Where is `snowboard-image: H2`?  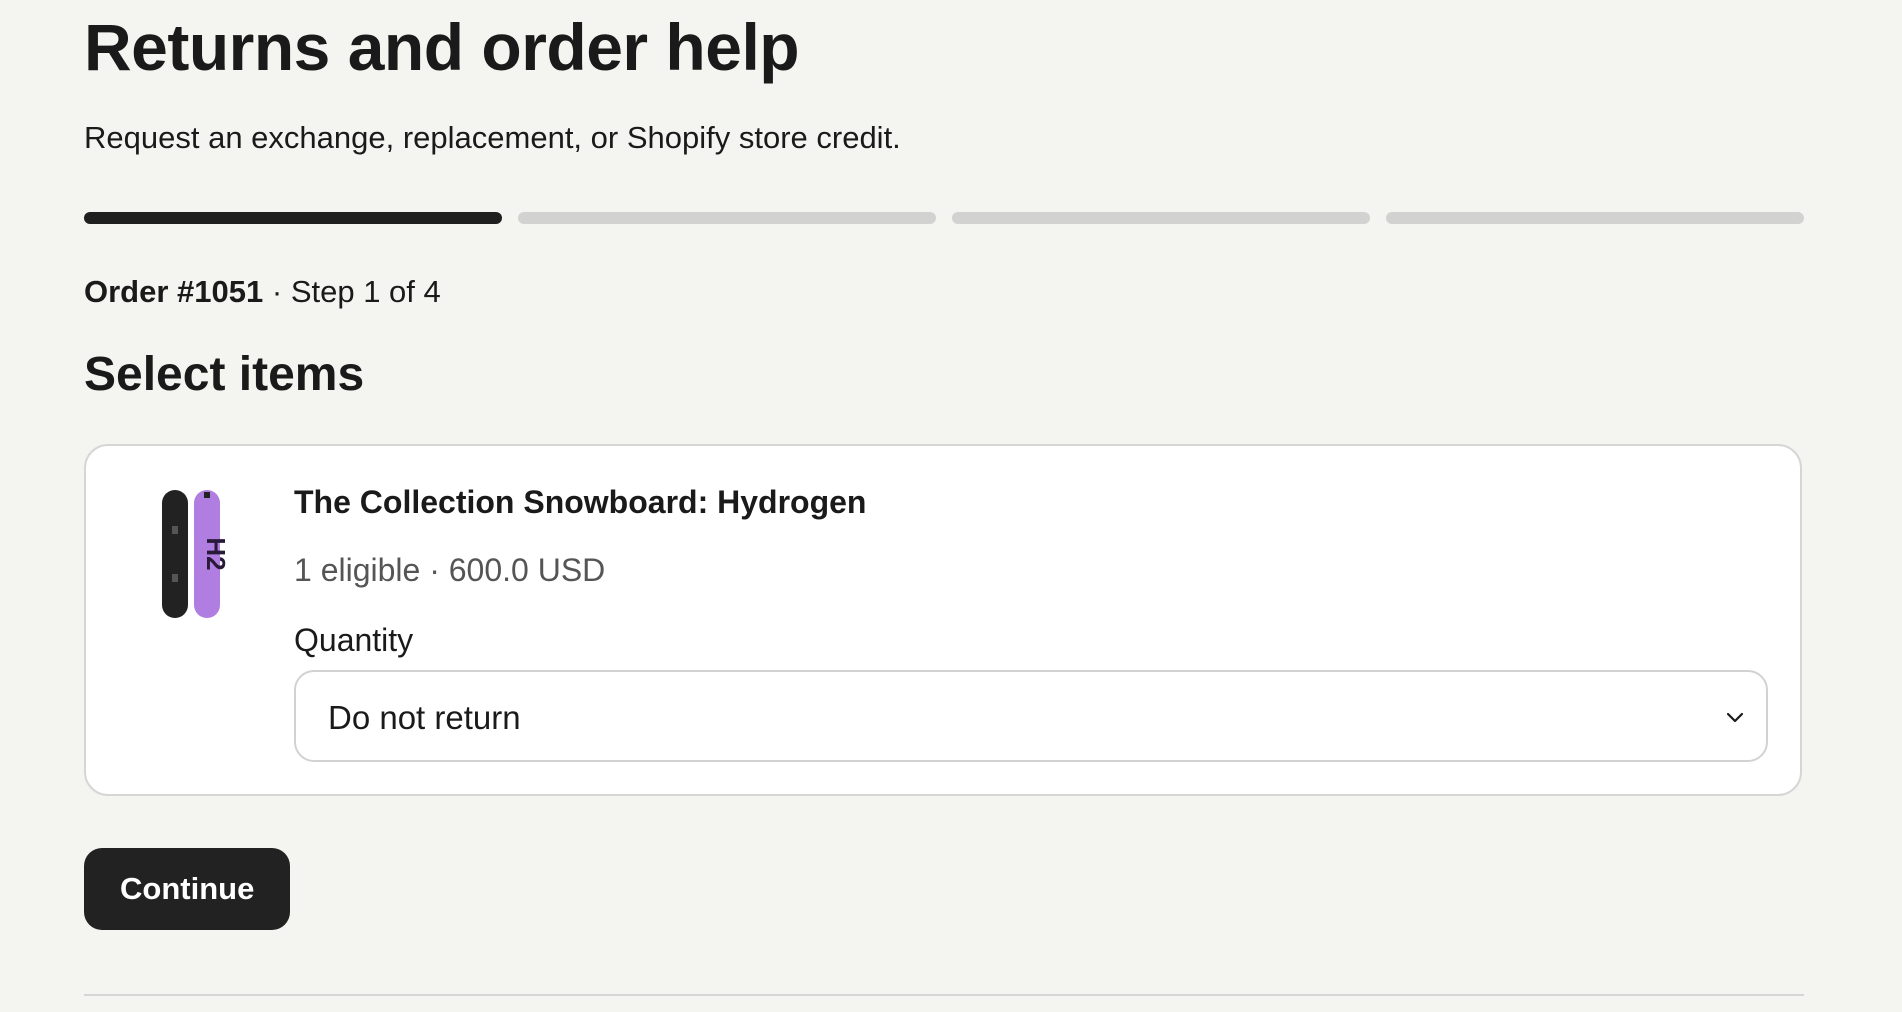 snowboard-image: H2 is located at coordinates (222, 558).